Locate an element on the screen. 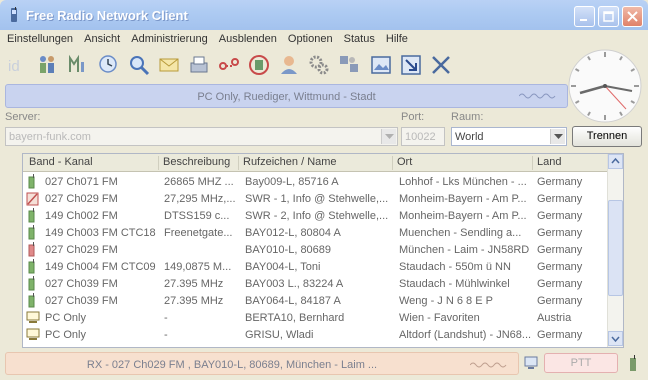  cell-land: Austria is located at coordinates (554, 318).